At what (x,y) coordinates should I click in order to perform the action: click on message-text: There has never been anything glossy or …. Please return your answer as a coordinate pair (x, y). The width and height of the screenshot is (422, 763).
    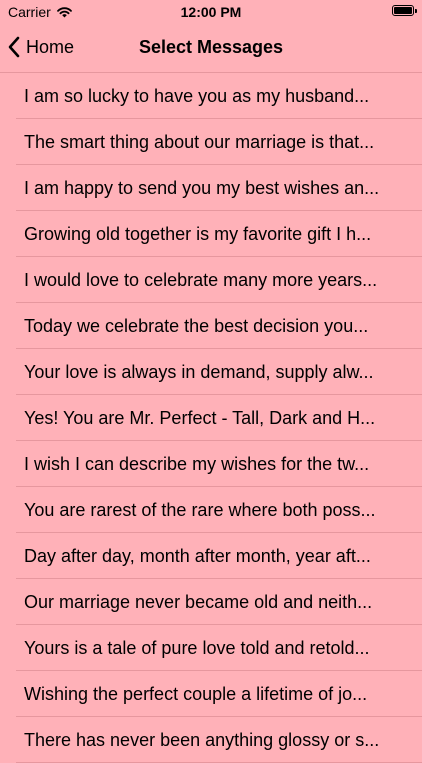
    Looking at the image, I should click on (202, 739).